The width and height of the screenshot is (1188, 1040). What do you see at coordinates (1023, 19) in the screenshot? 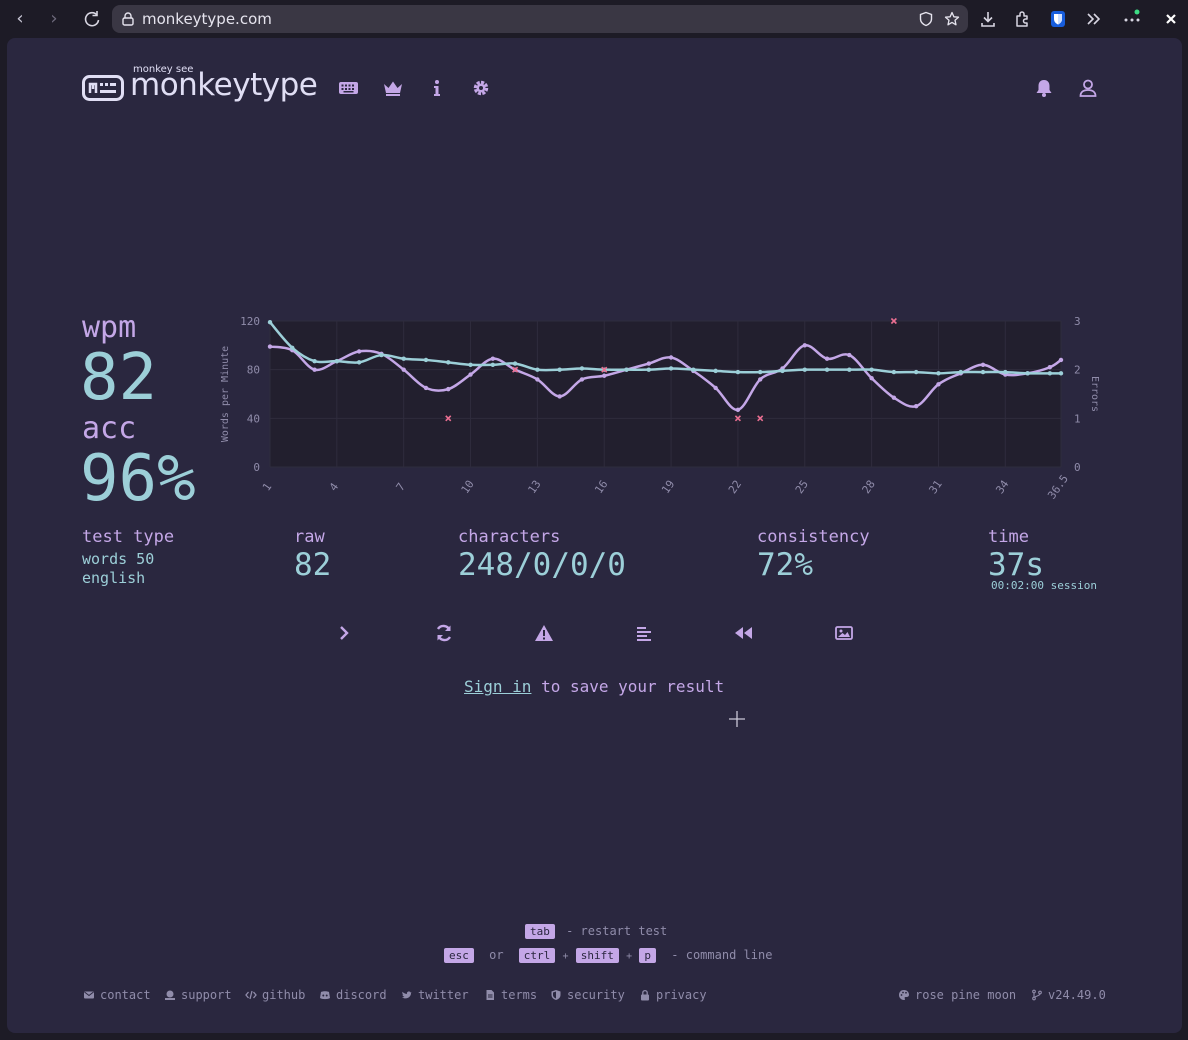
I see `extensions-icon` at bounding box center [1023, 19].